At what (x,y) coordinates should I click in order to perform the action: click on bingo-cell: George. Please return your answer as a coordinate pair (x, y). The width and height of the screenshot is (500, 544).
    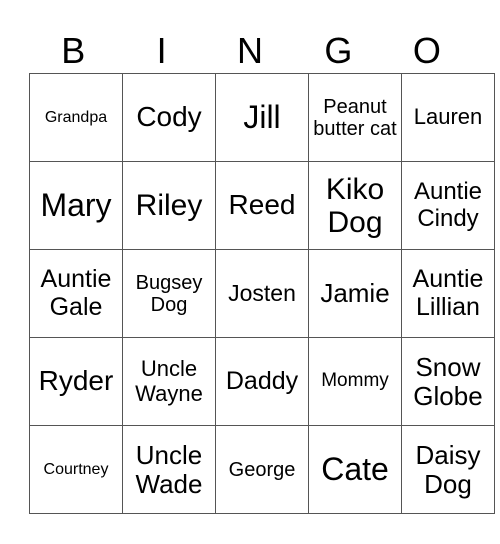
    Looking at the image, I should click on (262, 469).